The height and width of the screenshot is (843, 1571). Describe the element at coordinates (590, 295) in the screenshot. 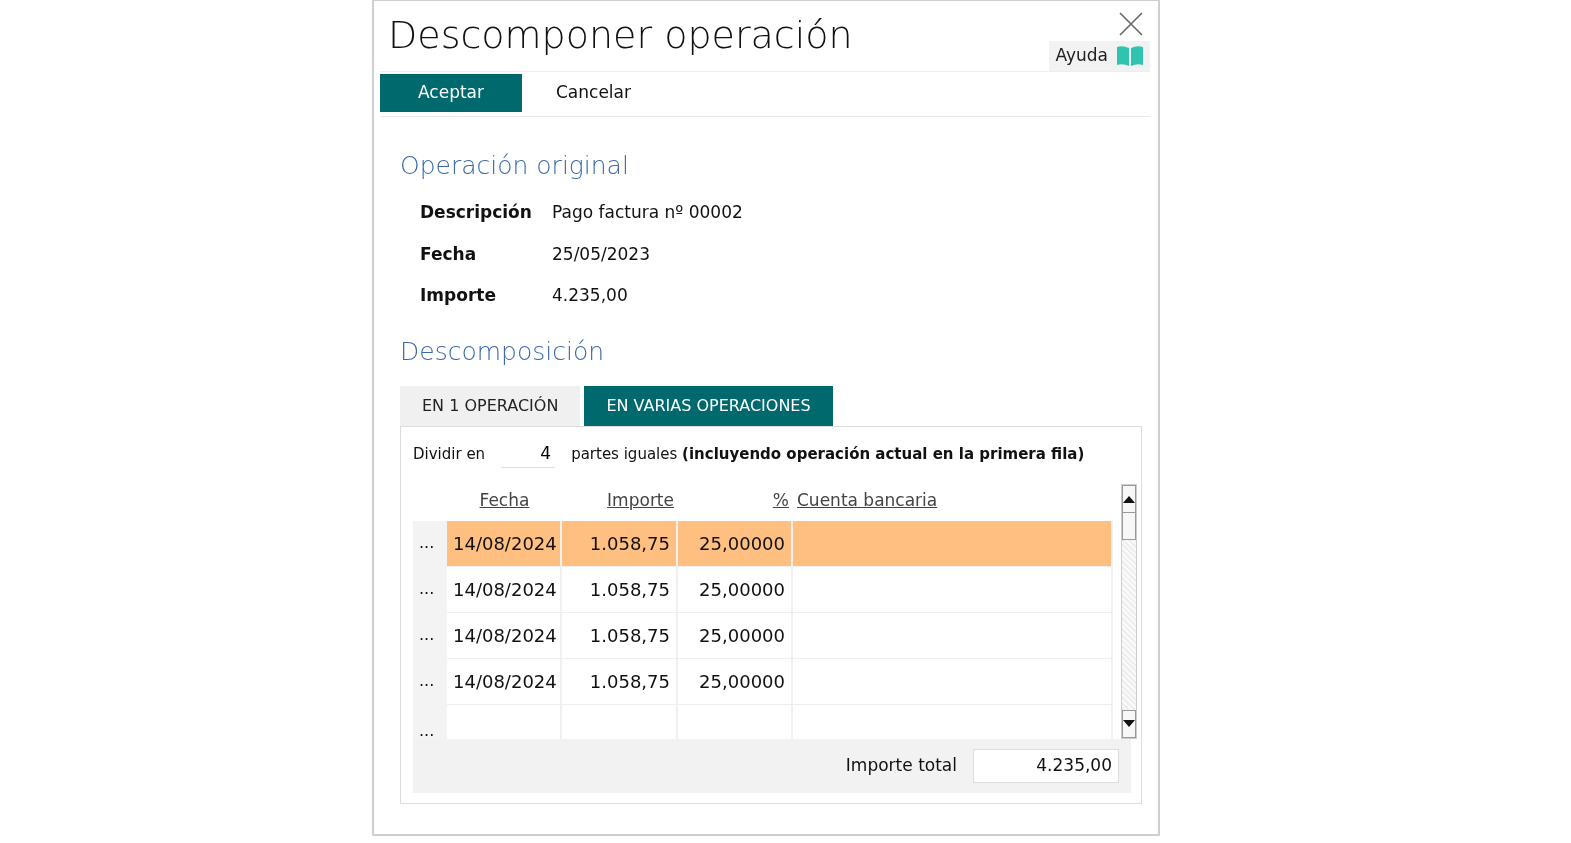

I see `field-value: 4.235,00` at that location.